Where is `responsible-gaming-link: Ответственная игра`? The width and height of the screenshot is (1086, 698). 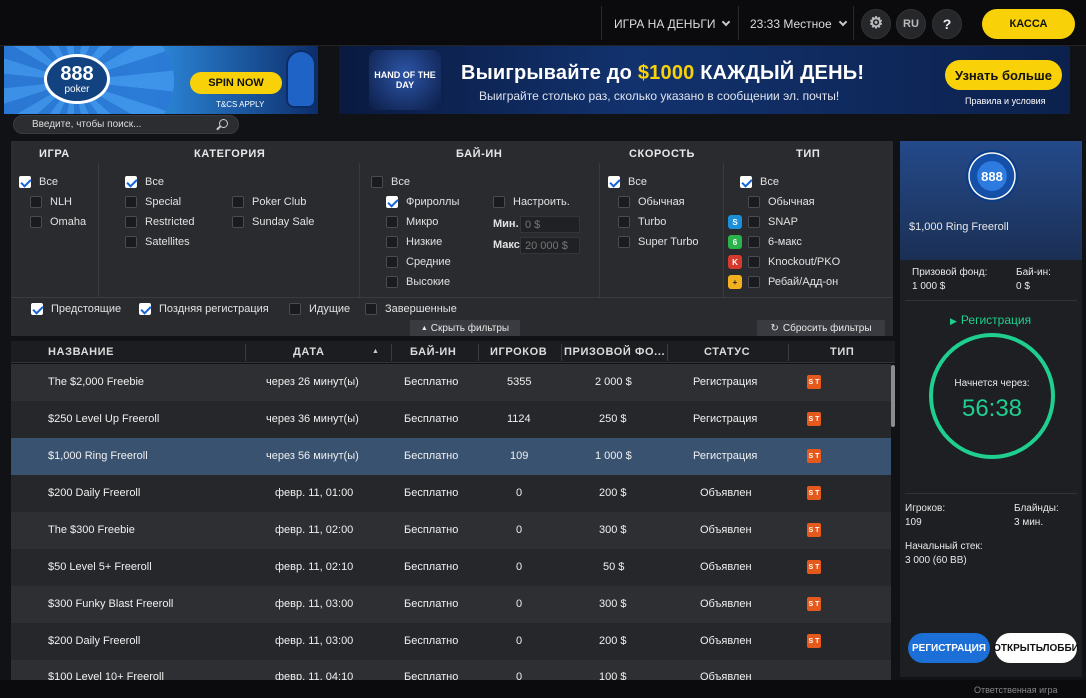
responsible-gaming-link: Ответственная игра is located at coordinates (1015, 690).